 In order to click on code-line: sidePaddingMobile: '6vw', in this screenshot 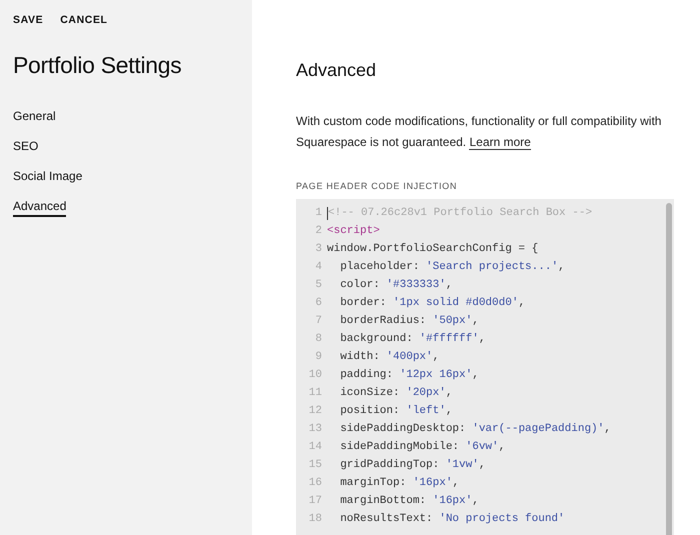, I will do `click(422, 447)`.